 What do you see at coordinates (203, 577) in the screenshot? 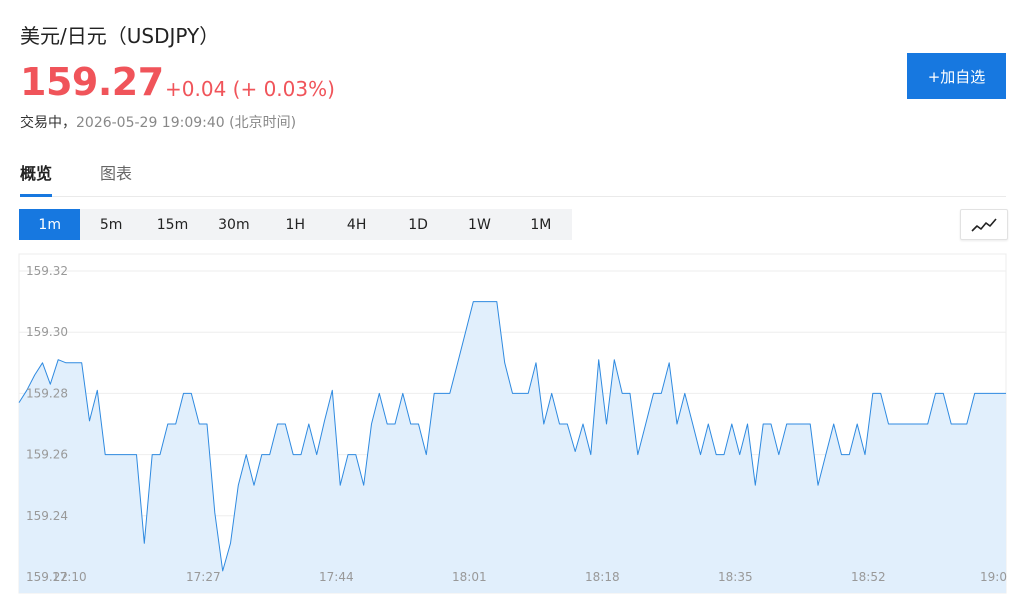
I see `x-tick-label: 17:27` at bounding box center [203, 577].